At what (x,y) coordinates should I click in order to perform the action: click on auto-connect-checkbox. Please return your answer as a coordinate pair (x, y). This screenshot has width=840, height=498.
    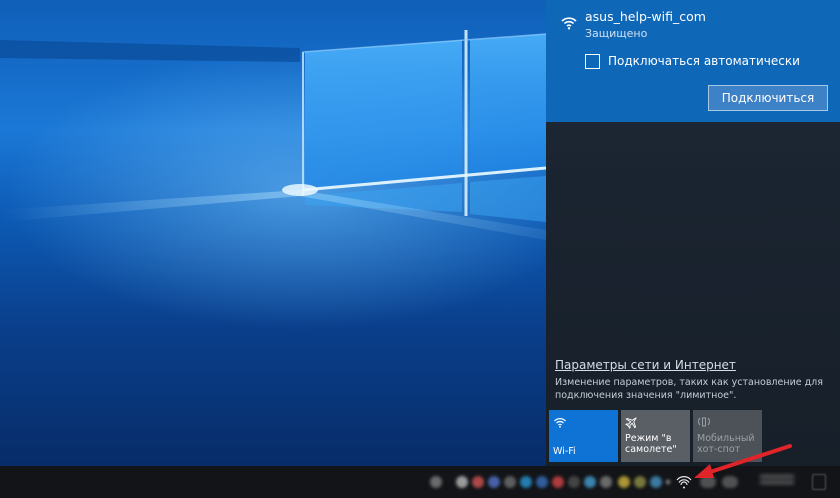
    Looking at the image, I should click on (592, 61).